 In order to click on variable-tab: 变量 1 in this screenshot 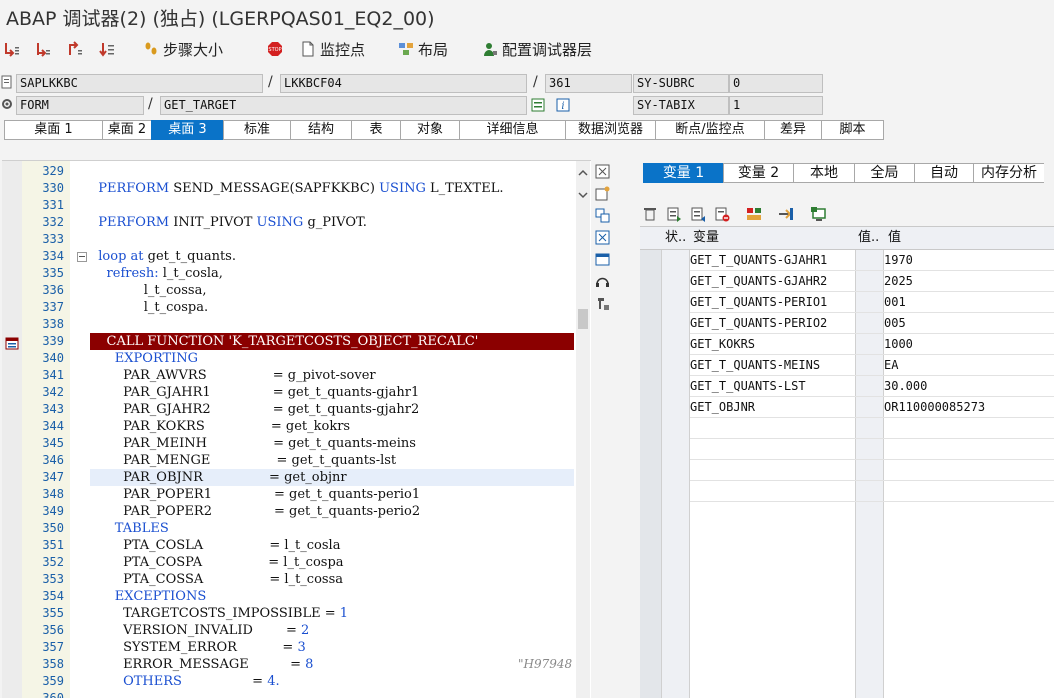, I will do `click(683, 173)`.